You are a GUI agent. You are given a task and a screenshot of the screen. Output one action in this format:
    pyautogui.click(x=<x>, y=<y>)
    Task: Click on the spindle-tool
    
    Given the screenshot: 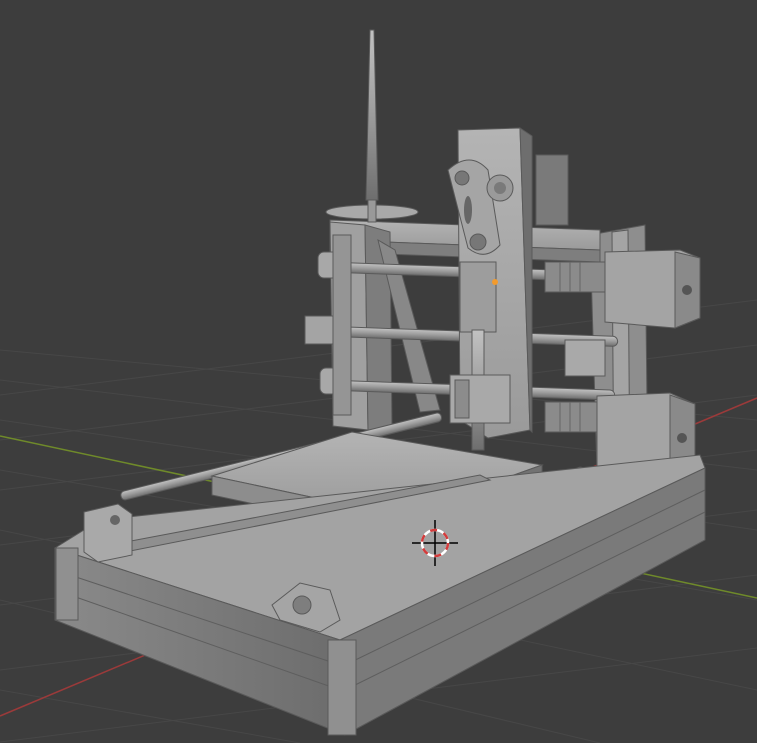 What is the action you would take?
    pyautogui.click(x=372, y=126)
    